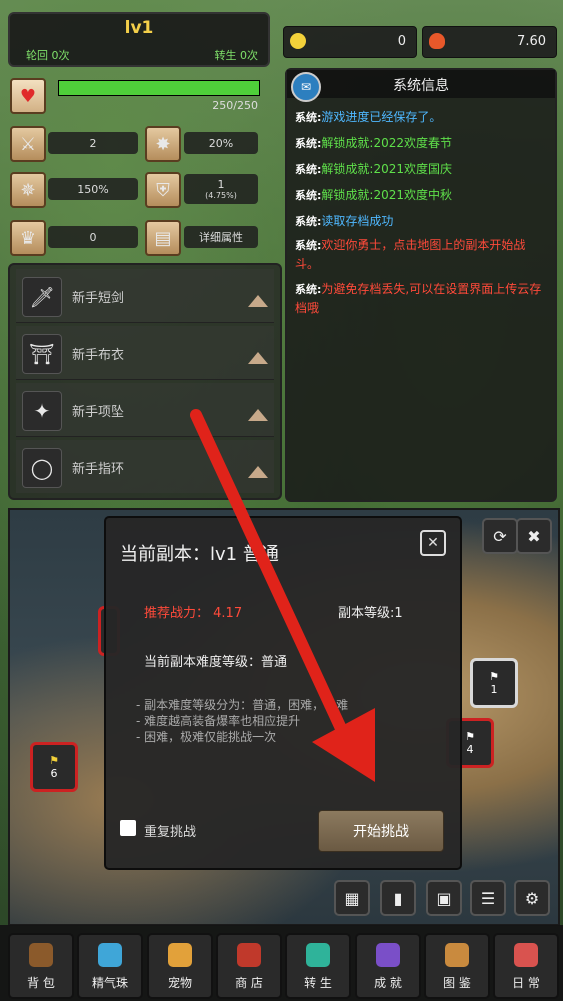 This screenshot has width=563, height=1001. Describe the element at coordinates (221, 184) in the screenshot. I see `defense-main: 1` at that location.